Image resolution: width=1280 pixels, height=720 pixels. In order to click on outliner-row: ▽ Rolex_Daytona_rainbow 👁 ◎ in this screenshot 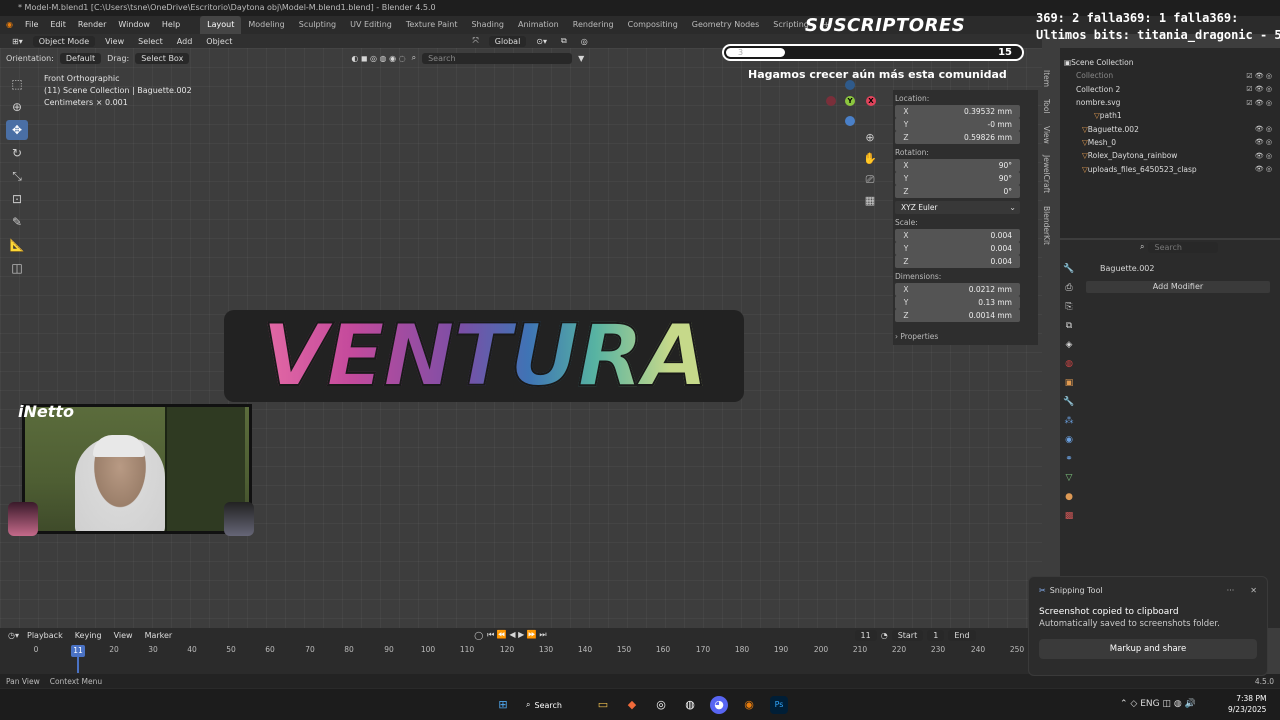, I will do `click(1170, 155)`.